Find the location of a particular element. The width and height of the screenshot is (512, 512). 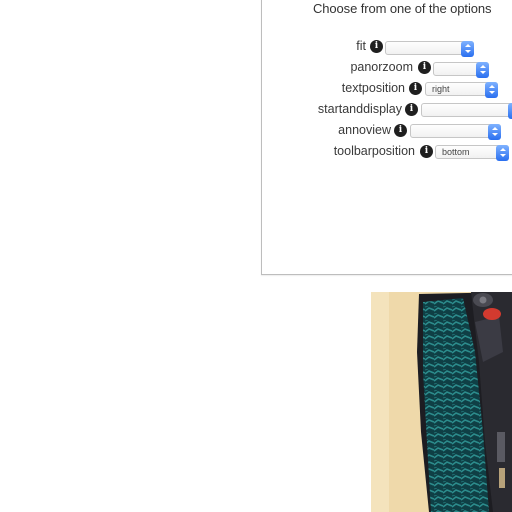

option-label-annoview: annoview is located at coordinates (364, 130).